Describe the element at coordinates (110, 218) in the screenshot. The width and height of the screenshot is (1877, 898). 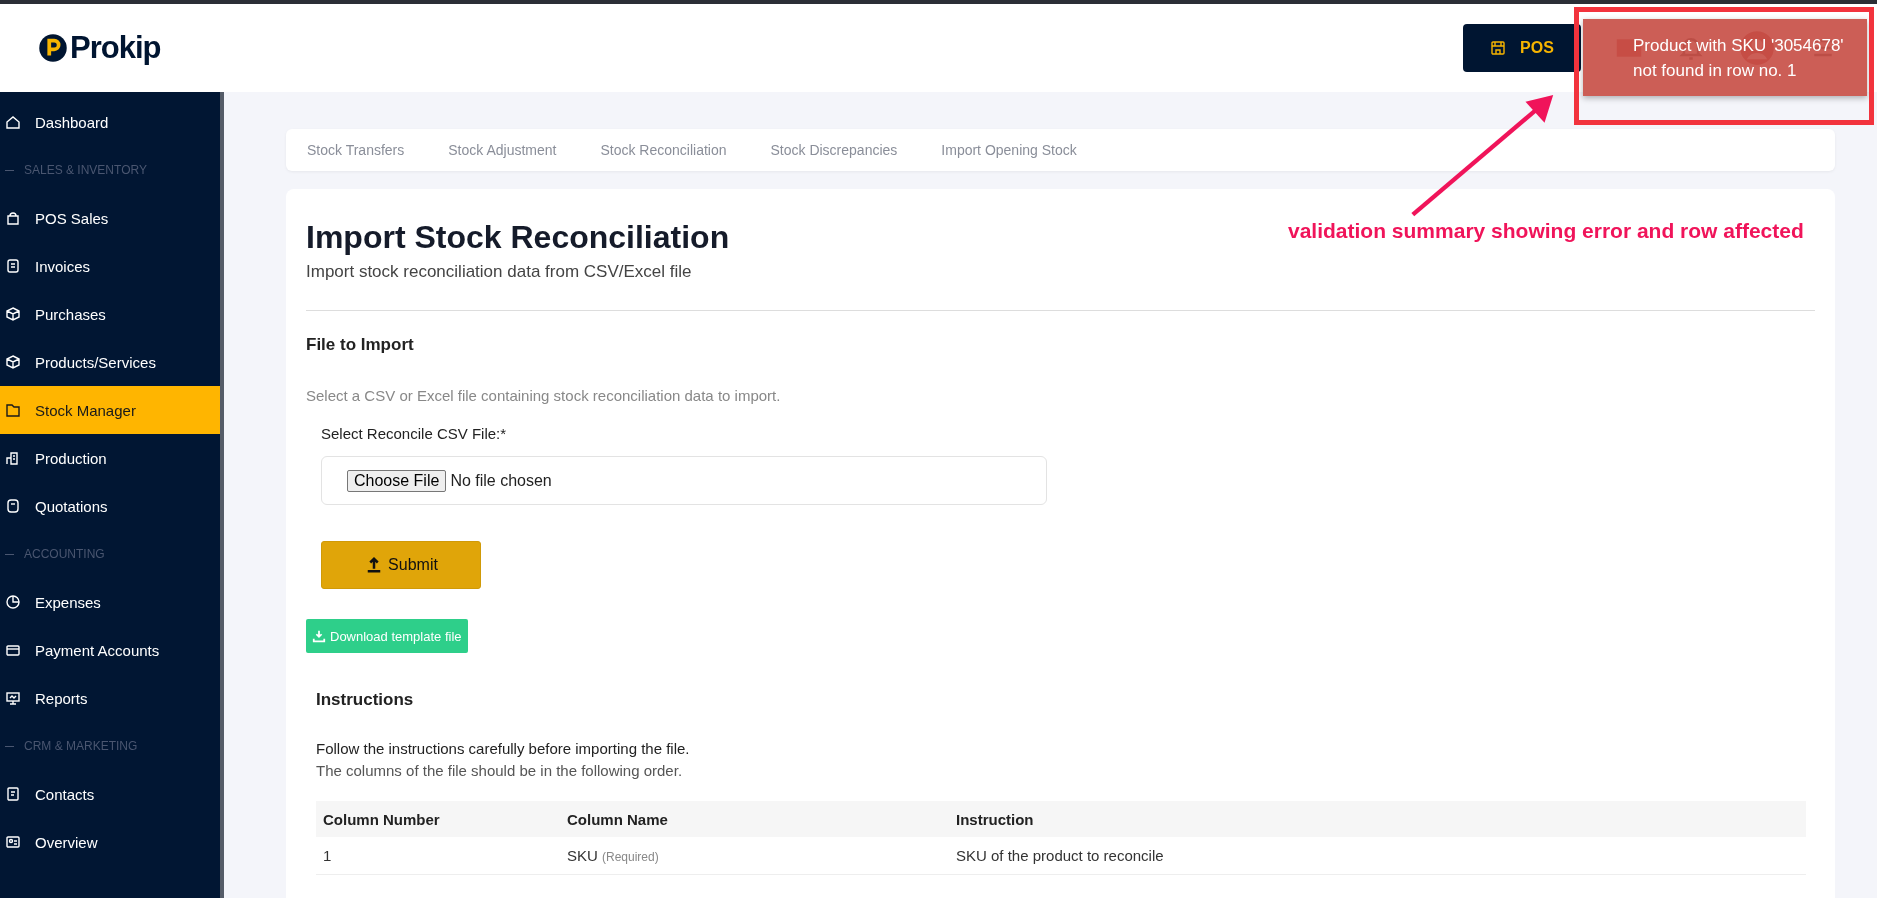
I see `sidebar-item: POS Sales` at that location.